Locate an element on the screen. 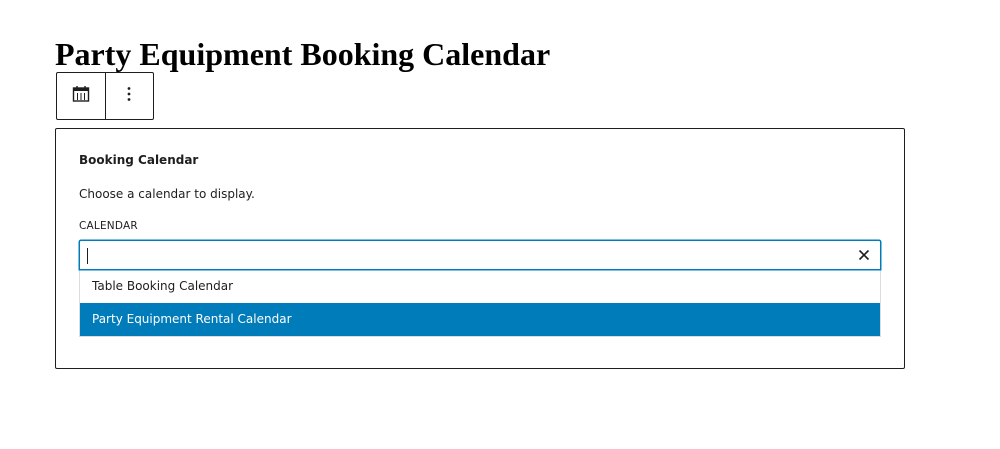 This screenshot has height=449, width=1000. clear-button is located at coordinates (864, 255).